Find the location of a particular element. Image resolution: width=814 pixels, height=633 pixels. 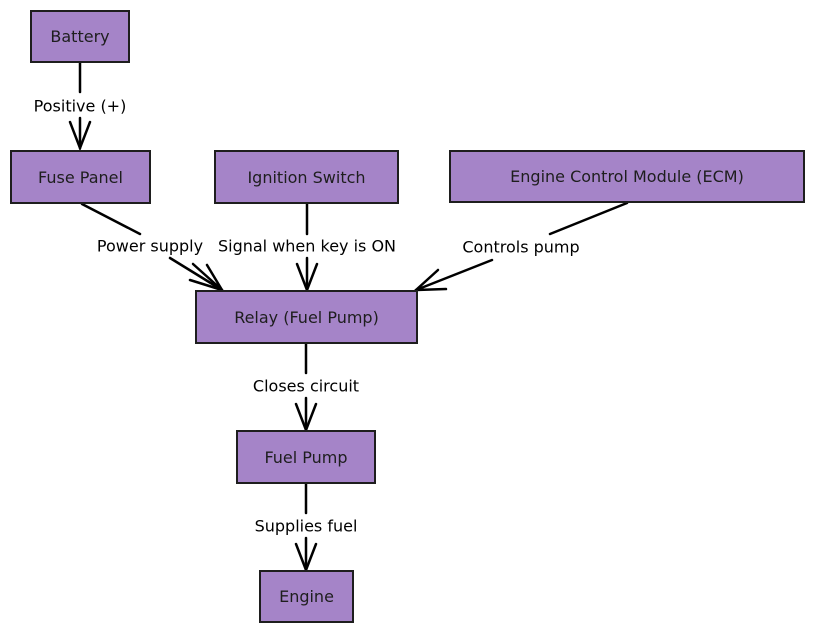

node-battery: Battery is located at coordinates (80, 36).